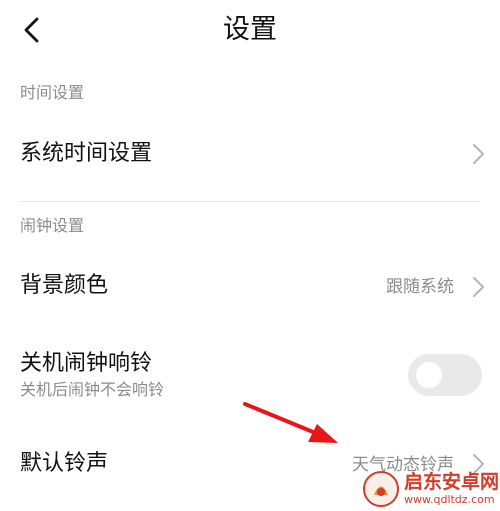  Describe the element at coordinates (420, 287) in the screenshot. I see `row-value: 跟随系统` at that location.